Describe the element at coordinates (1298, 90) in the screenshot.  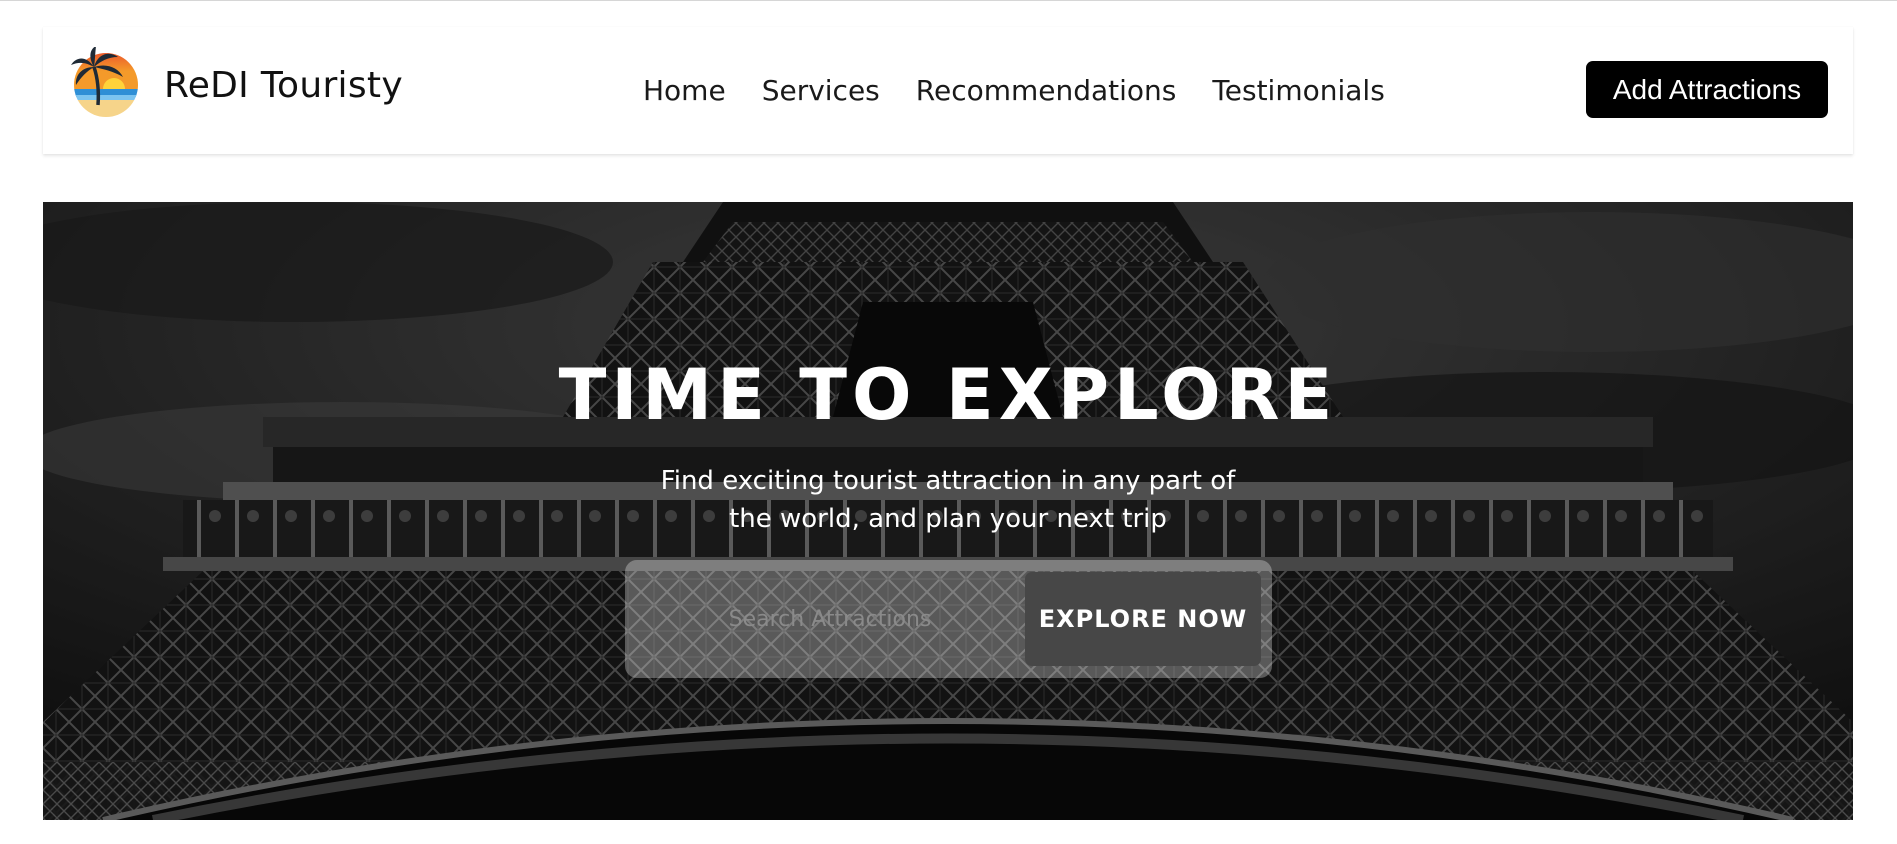
I see `nav-link-testimonials: Testimonials` at that location.